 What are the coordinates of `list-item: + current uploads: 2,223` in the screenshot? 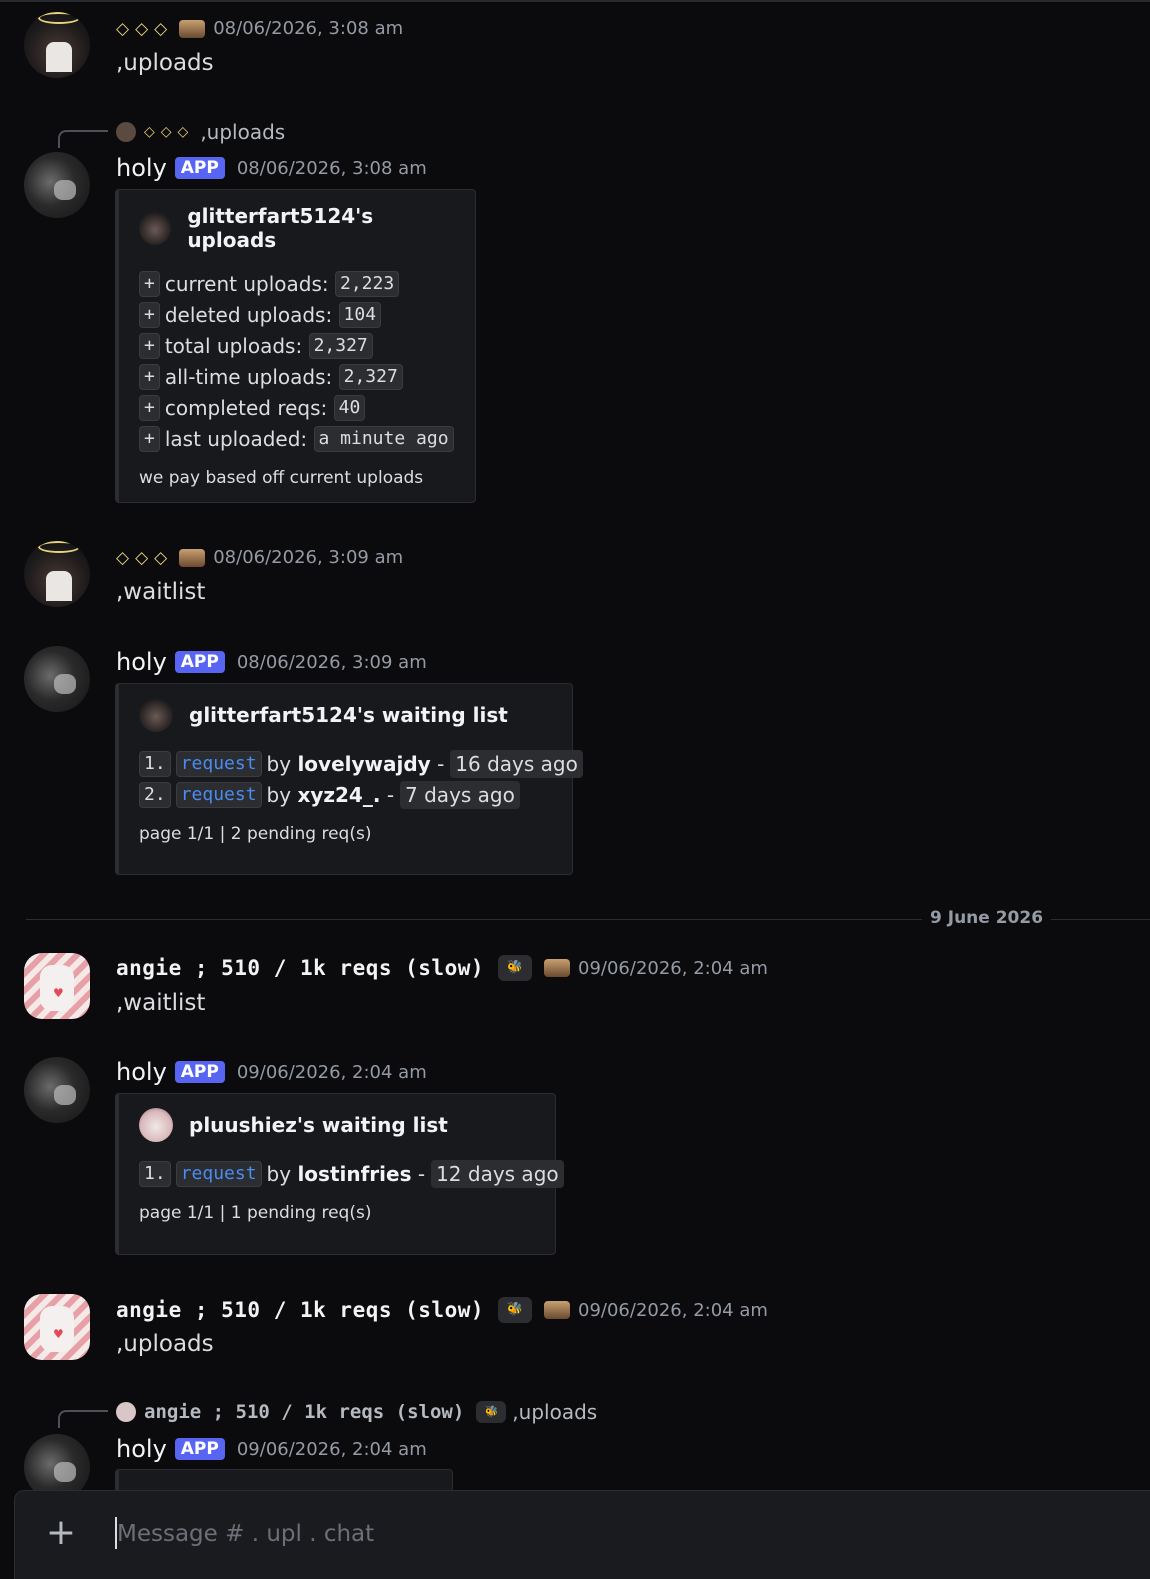 It's located at (297, 283).